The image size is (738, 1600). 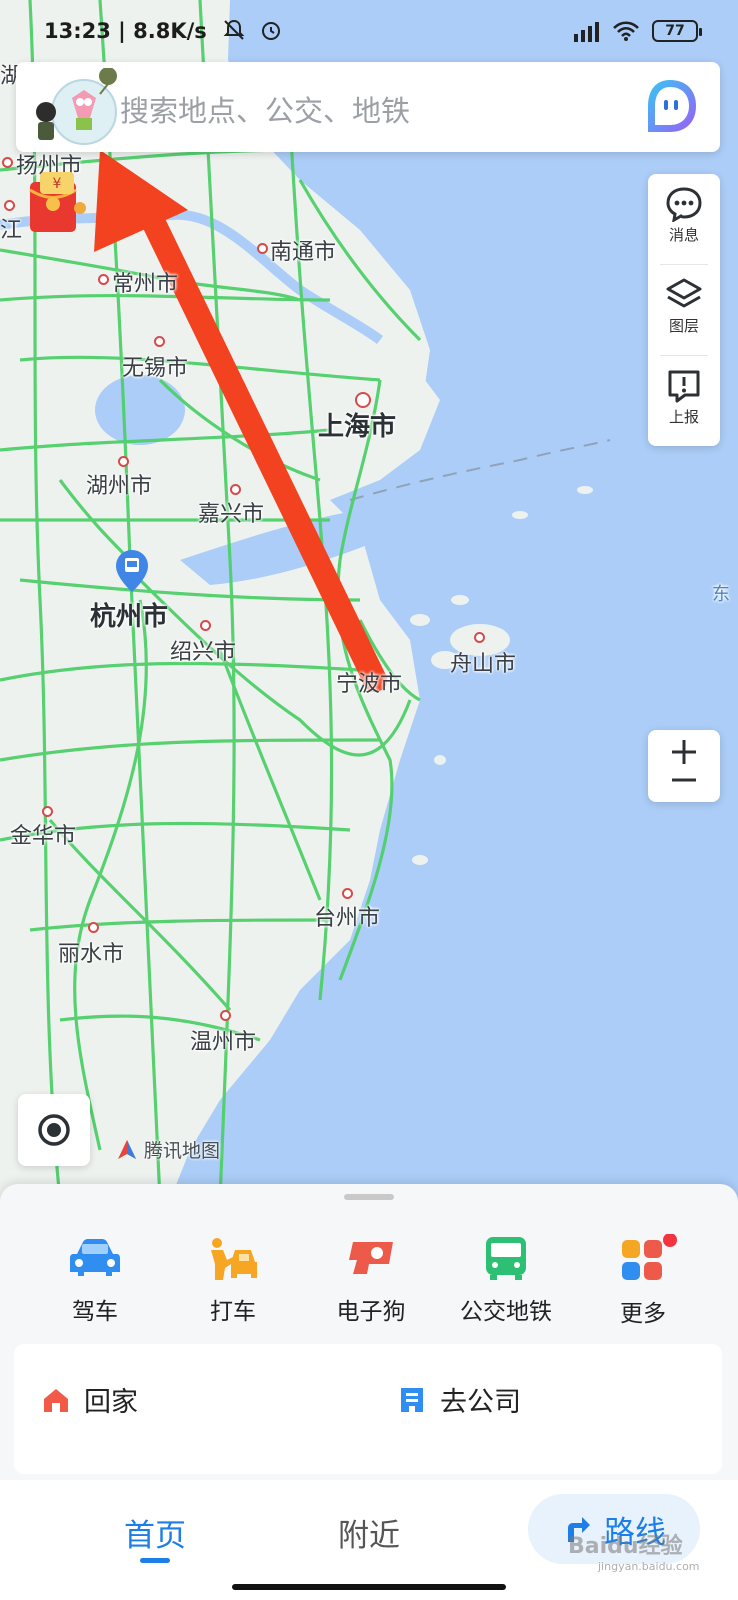 What do you see at coordinates (371, 1280) in the screenshot?
I see `speed-camera-button: 电子狗` at bounding box center [371, 1280].